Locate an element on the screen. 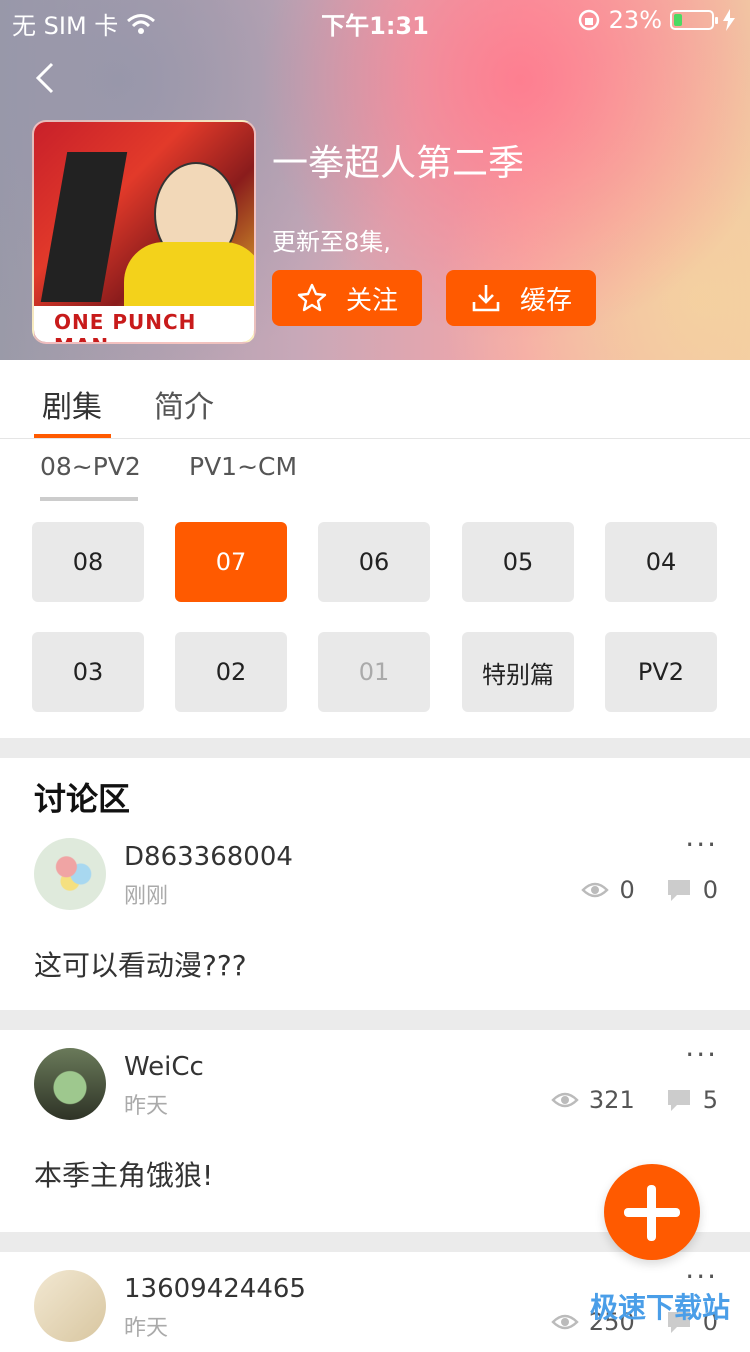 The height and width of the screenshot is (1352, 750). episode-button: 07 is located at coordinates (231, 562).